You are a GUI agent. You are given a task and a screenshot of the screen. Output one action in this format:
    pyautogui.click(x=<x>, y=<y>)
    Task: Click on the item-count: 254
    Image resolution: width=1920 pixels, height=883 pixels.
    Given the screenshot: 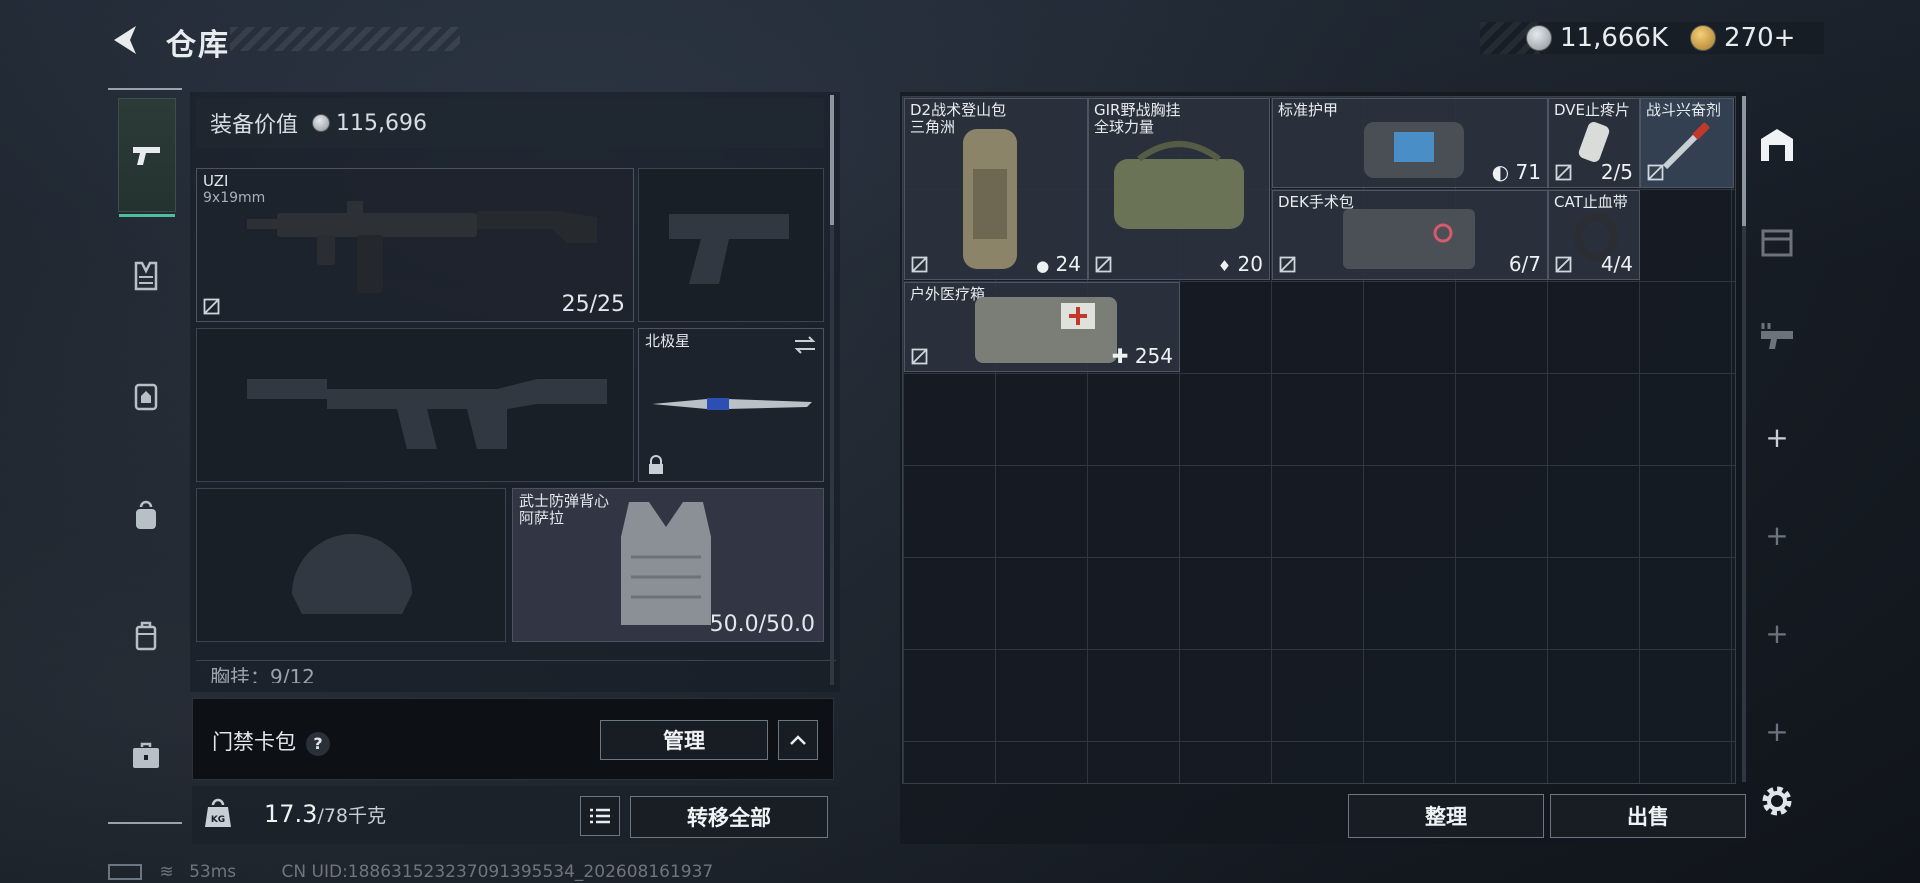 What is the action you would take?
    pyautogui.click(x=1153, y=356)
    